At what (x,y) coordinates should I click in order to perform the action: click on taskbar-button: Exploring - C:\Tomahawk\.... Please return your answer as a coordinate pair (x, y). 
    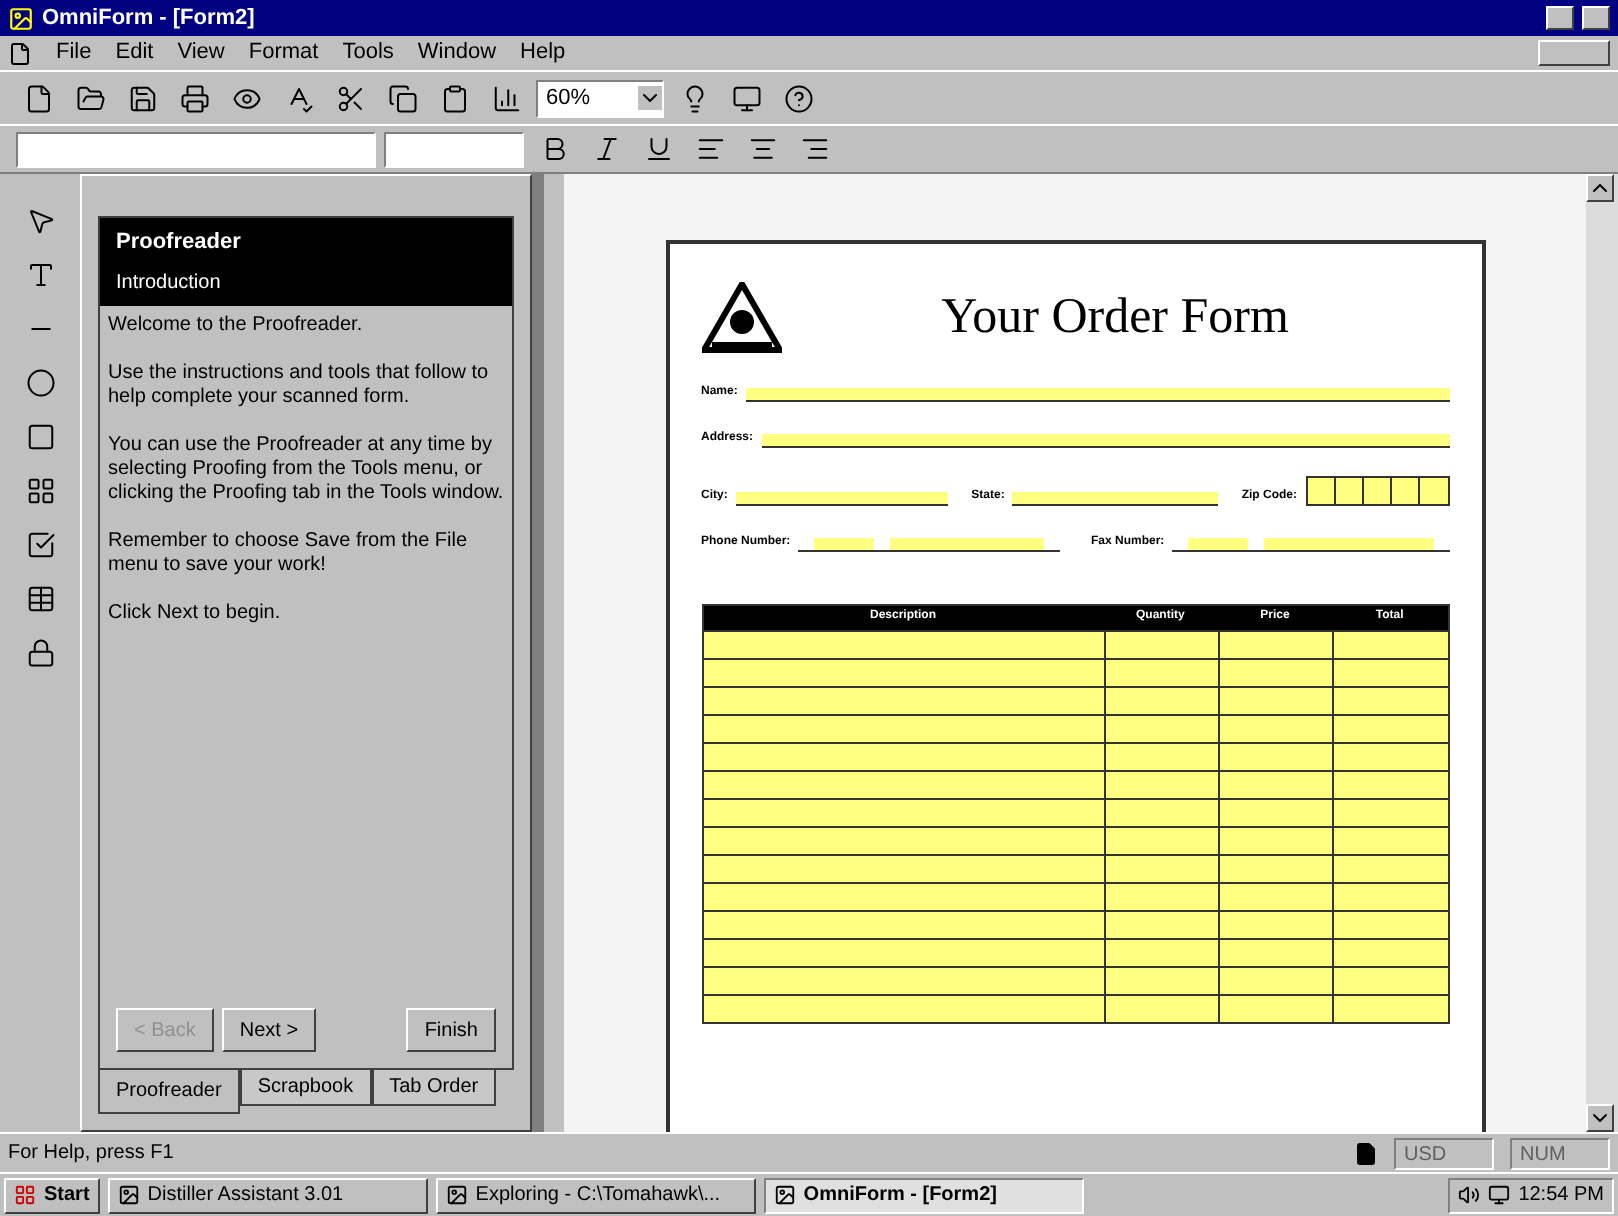
    Looking at the image, I should click on (595, 1195).